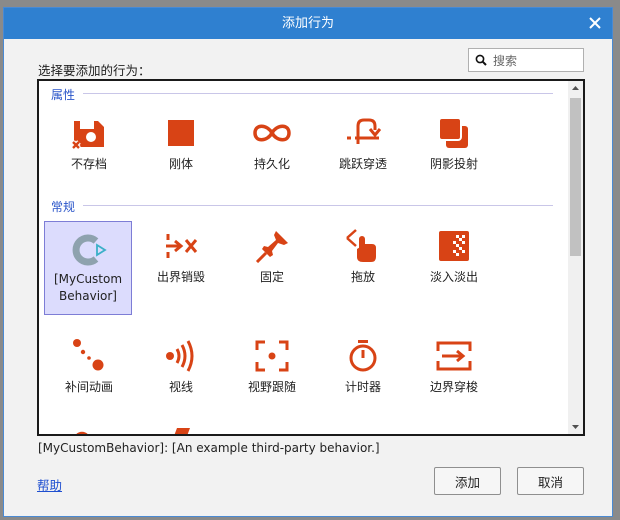 Image resolution: width=620 pixels, height=520 pixels. I want to click on scroll-to-icon, so click(272, 356).